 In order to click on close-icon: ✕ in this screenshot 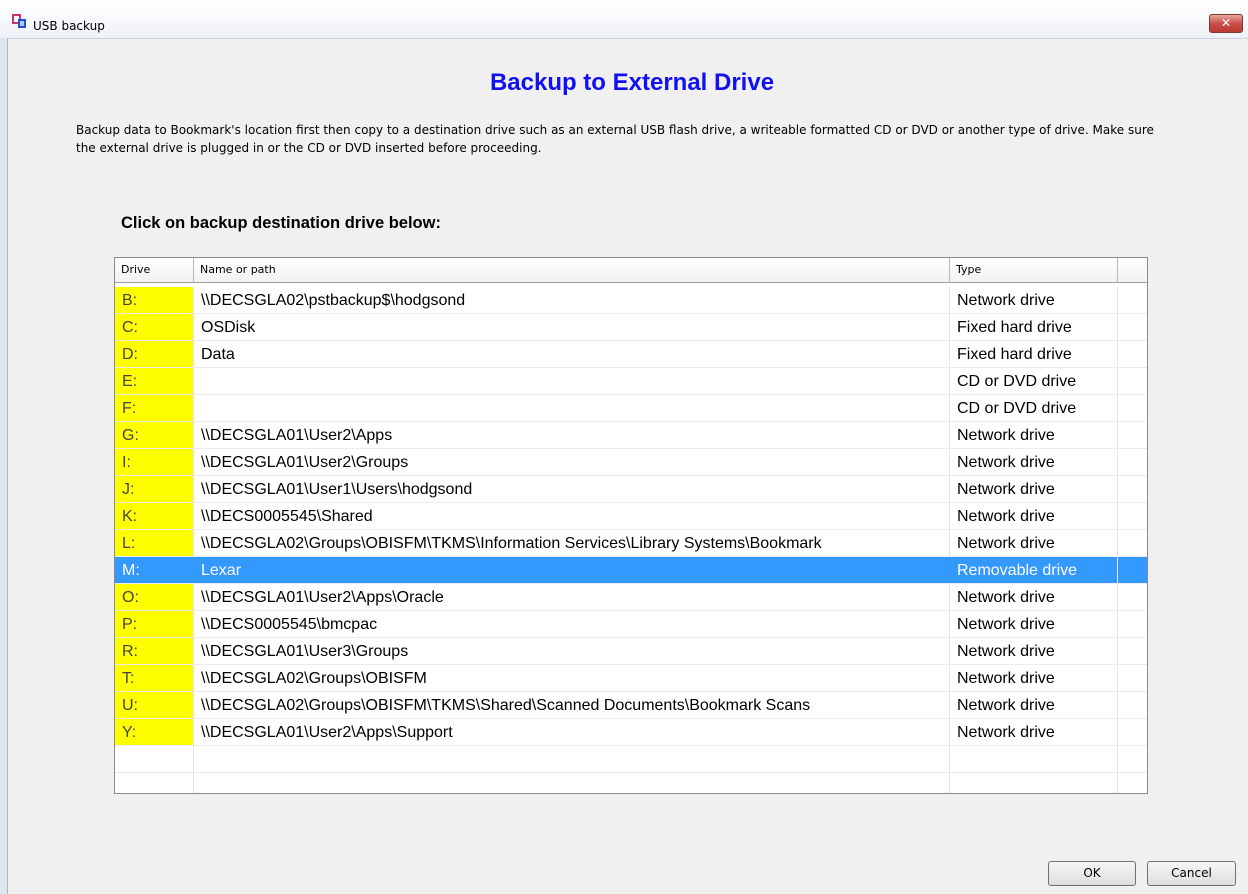, I will do `click(1226, 23)`.